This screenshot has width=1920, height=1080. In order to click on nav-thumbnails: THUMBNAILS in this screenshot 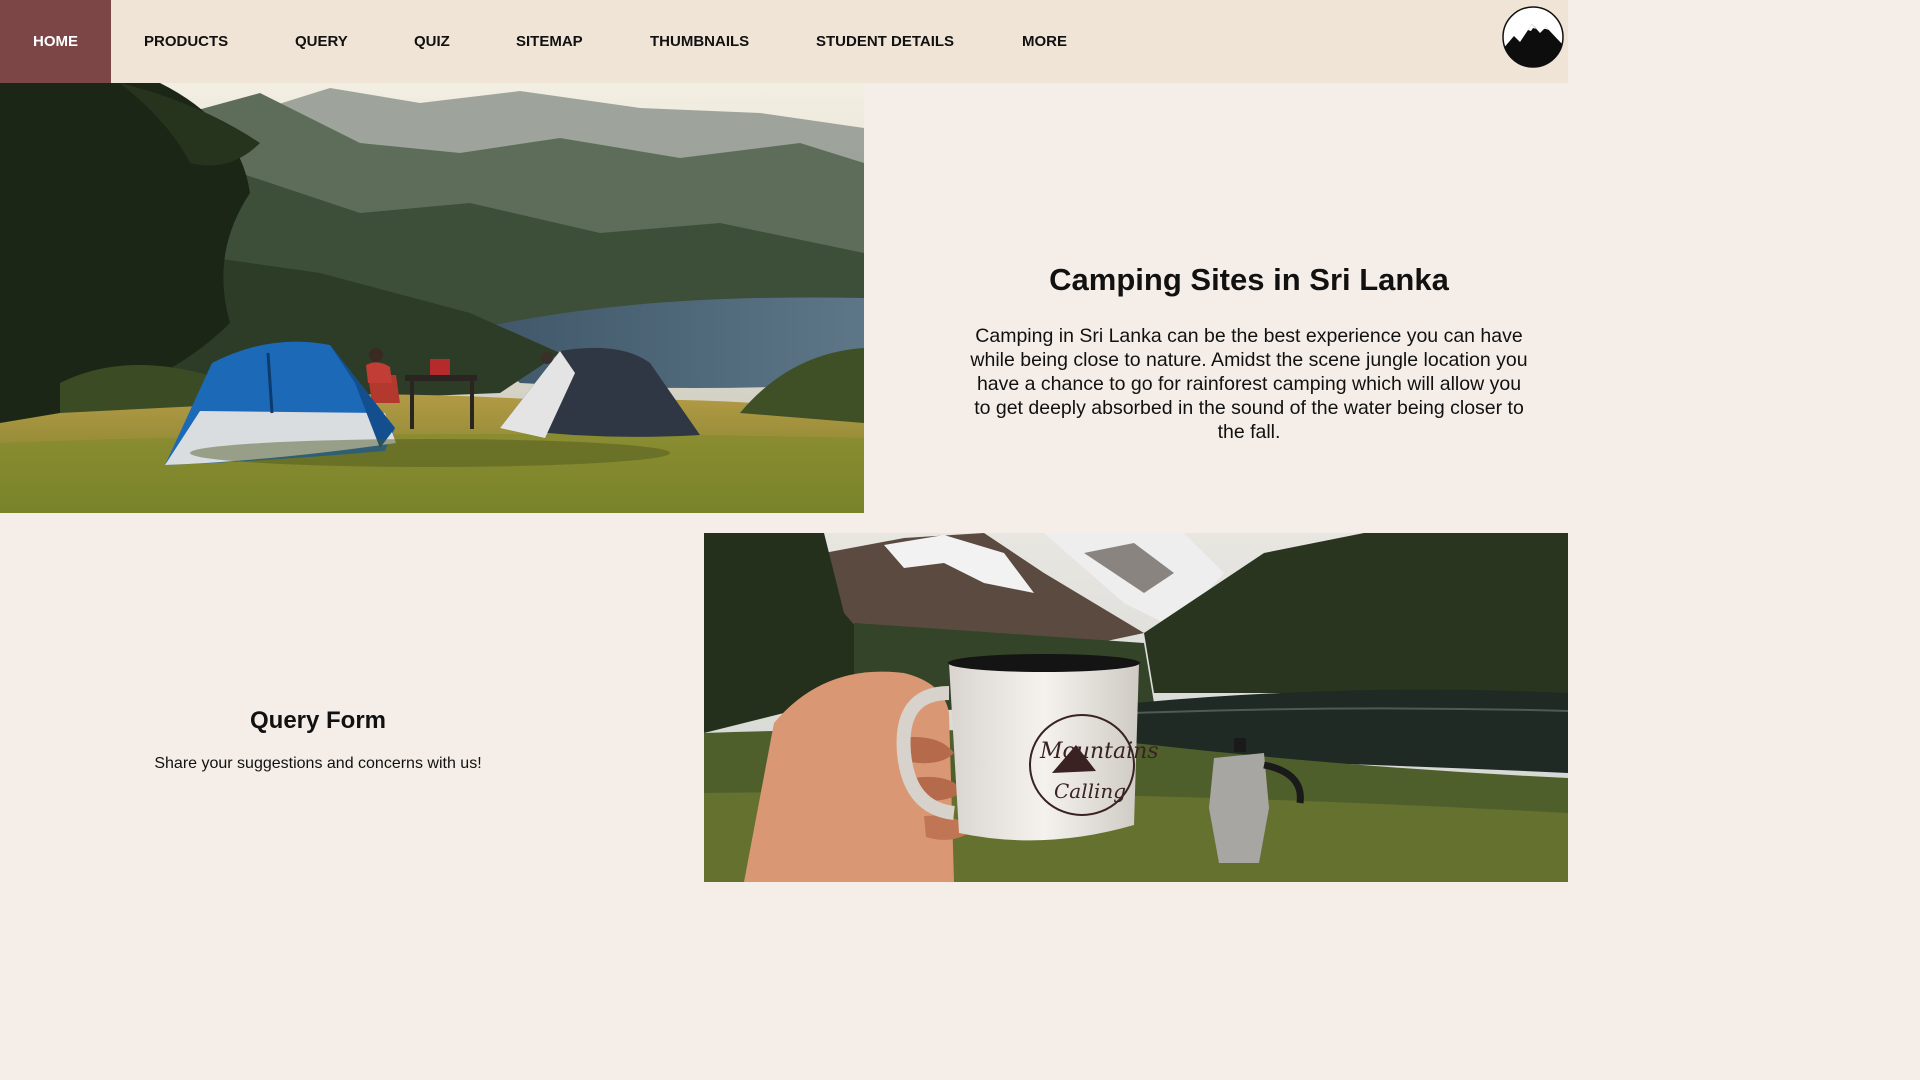, I will do `click(699, 41)`.